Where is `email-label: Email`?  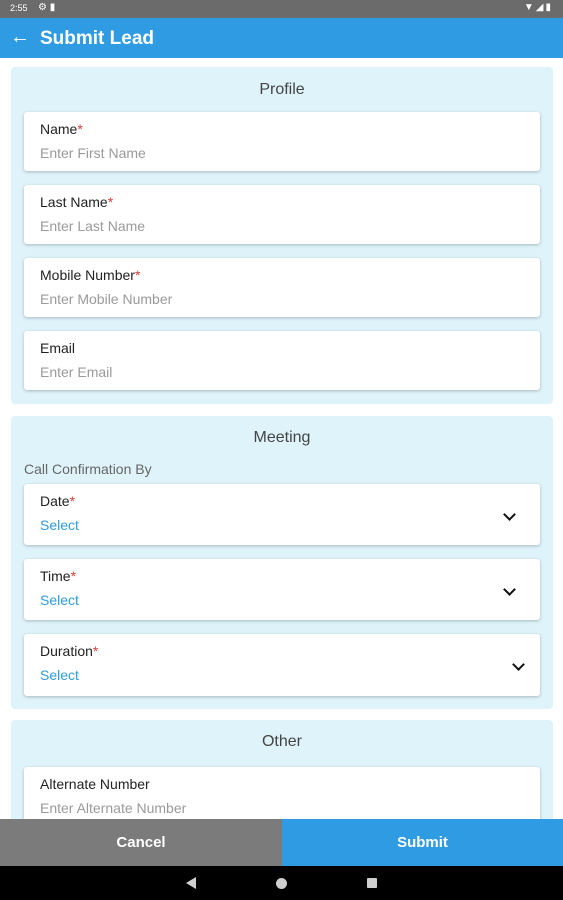 email-label: Email is located at coordinates (57, 348).